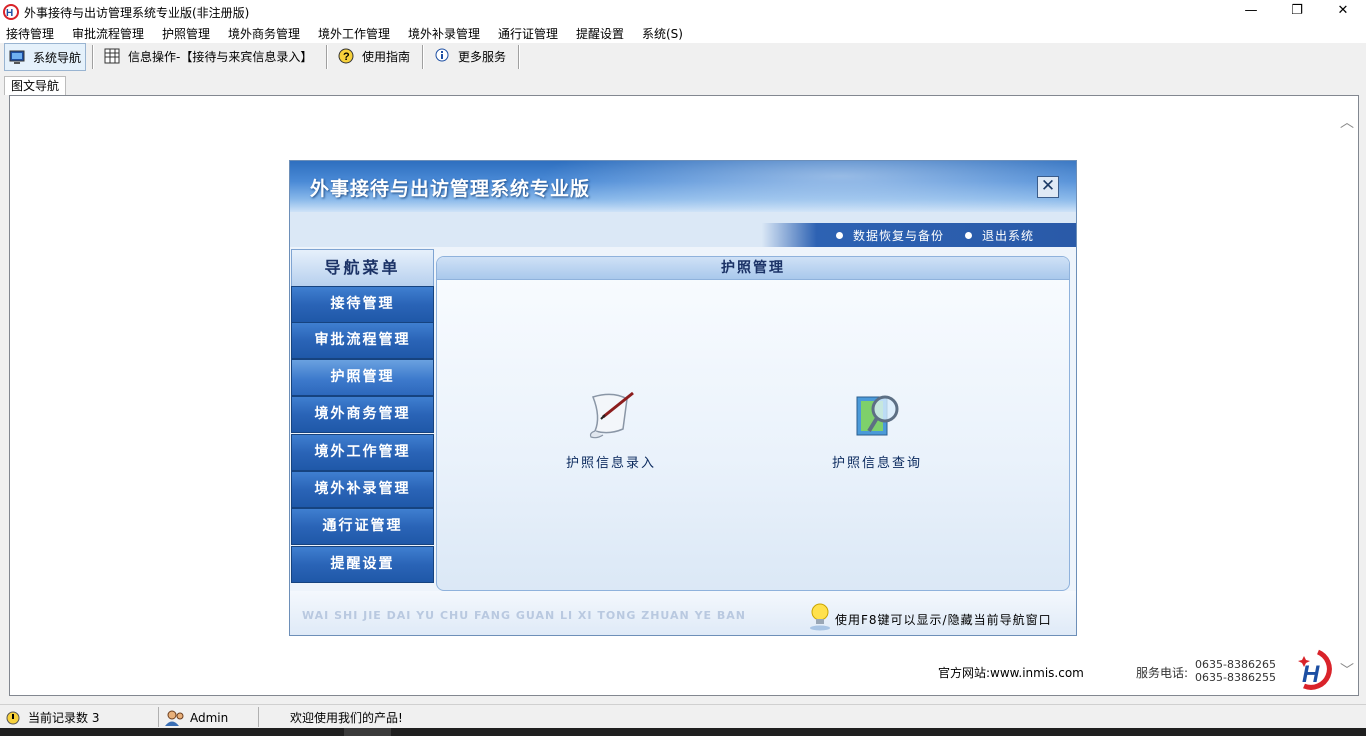 The width and height of the screenshot is (1366, 736). I want to click on nav-reminder: 提醒设置, so click(362, 564).